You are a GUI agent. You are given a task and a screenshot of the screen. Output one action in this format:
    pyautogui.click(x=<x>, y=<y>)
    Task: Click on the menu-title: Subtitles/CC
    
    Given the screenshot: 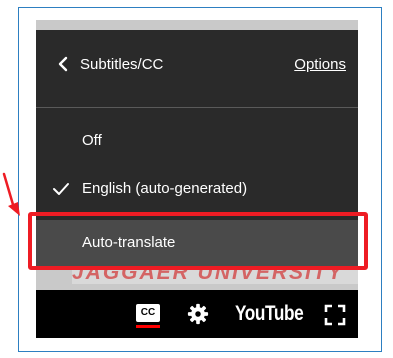 What is the action you would take?
    pyautogui.click(x=122, y=64)
    